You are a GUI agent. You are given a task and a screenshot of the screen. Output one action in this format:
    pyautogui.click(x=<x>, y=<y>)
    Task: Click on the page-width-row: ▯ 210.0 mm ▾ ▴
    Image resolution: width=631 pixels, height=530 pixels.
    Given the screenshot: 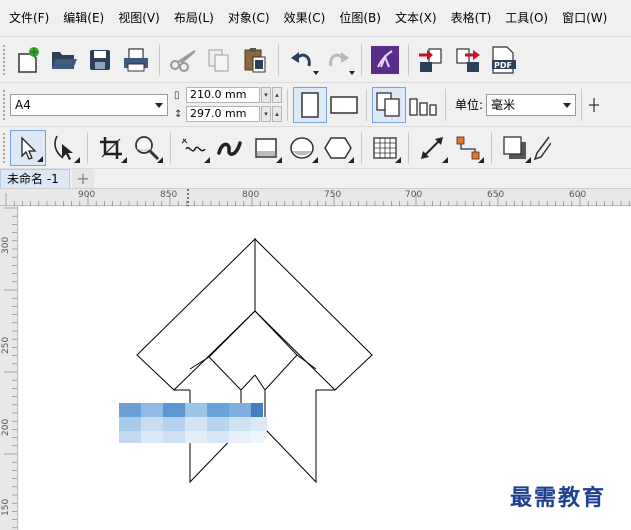 What is the action you would take?
    pyautogui.click(x=228, y=95)
    